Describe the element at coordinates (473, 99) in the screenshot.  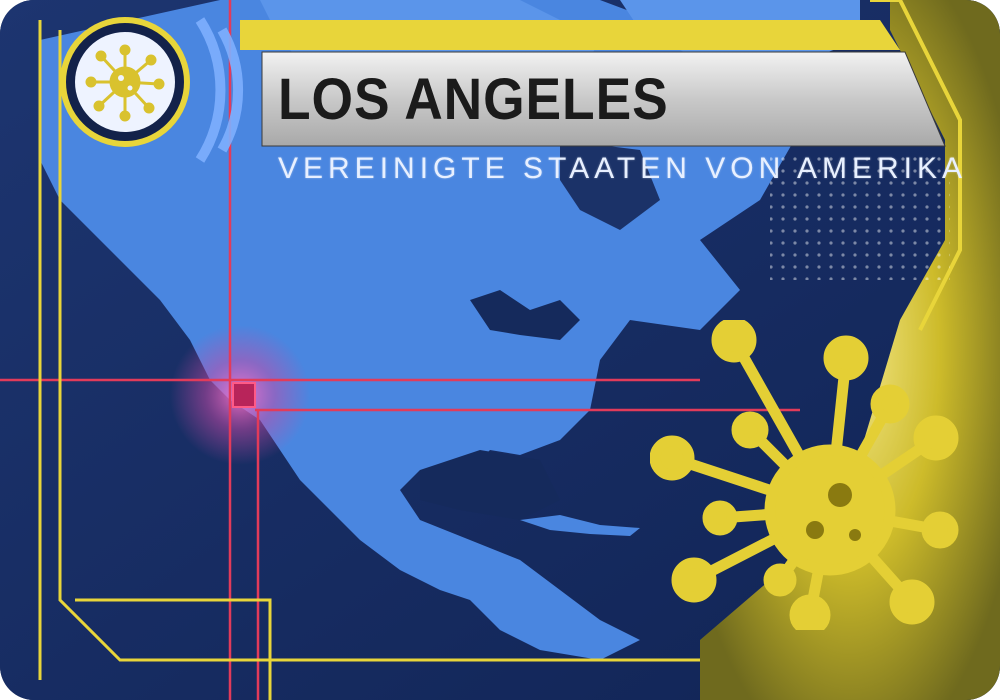
I see `city-name: LOS ANGELES` at that location.